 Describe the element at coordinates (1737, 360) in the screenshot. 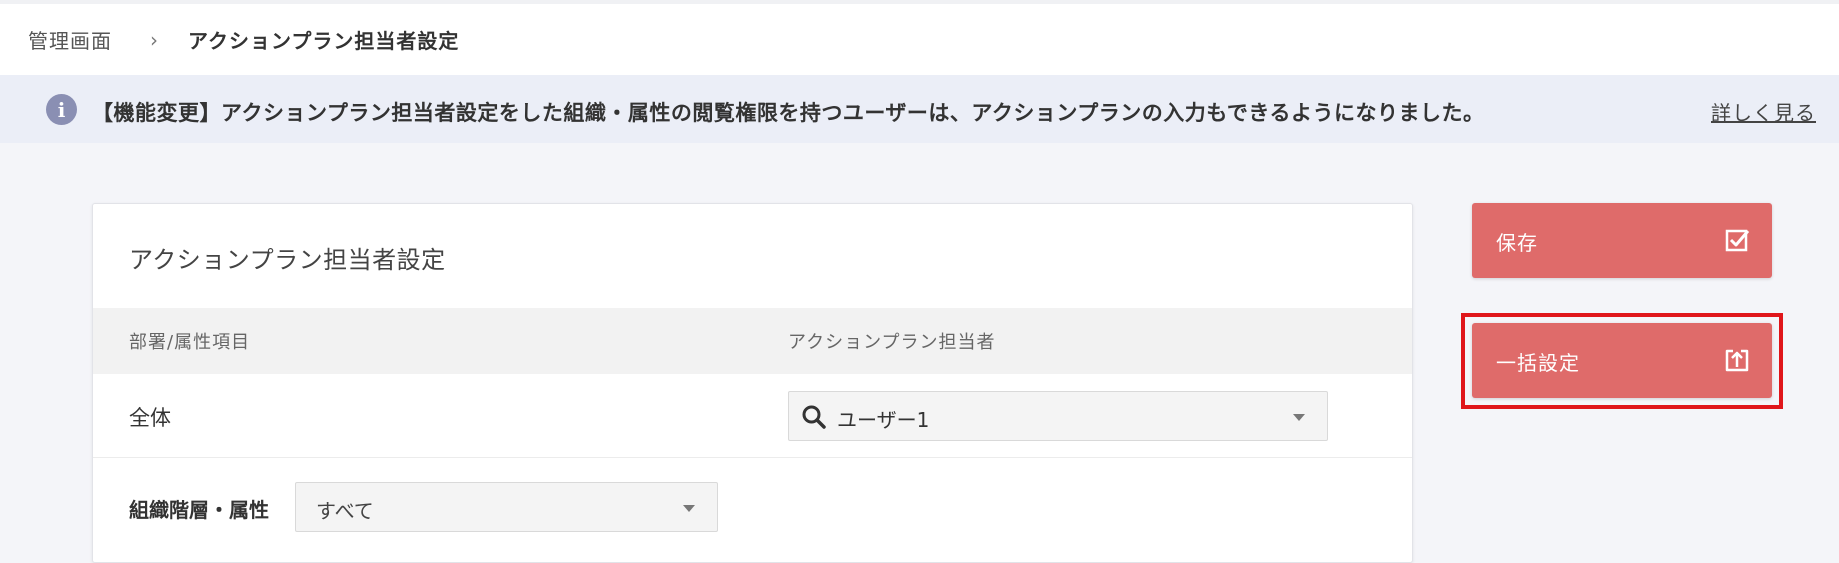

I see `upload-icon` at that location.